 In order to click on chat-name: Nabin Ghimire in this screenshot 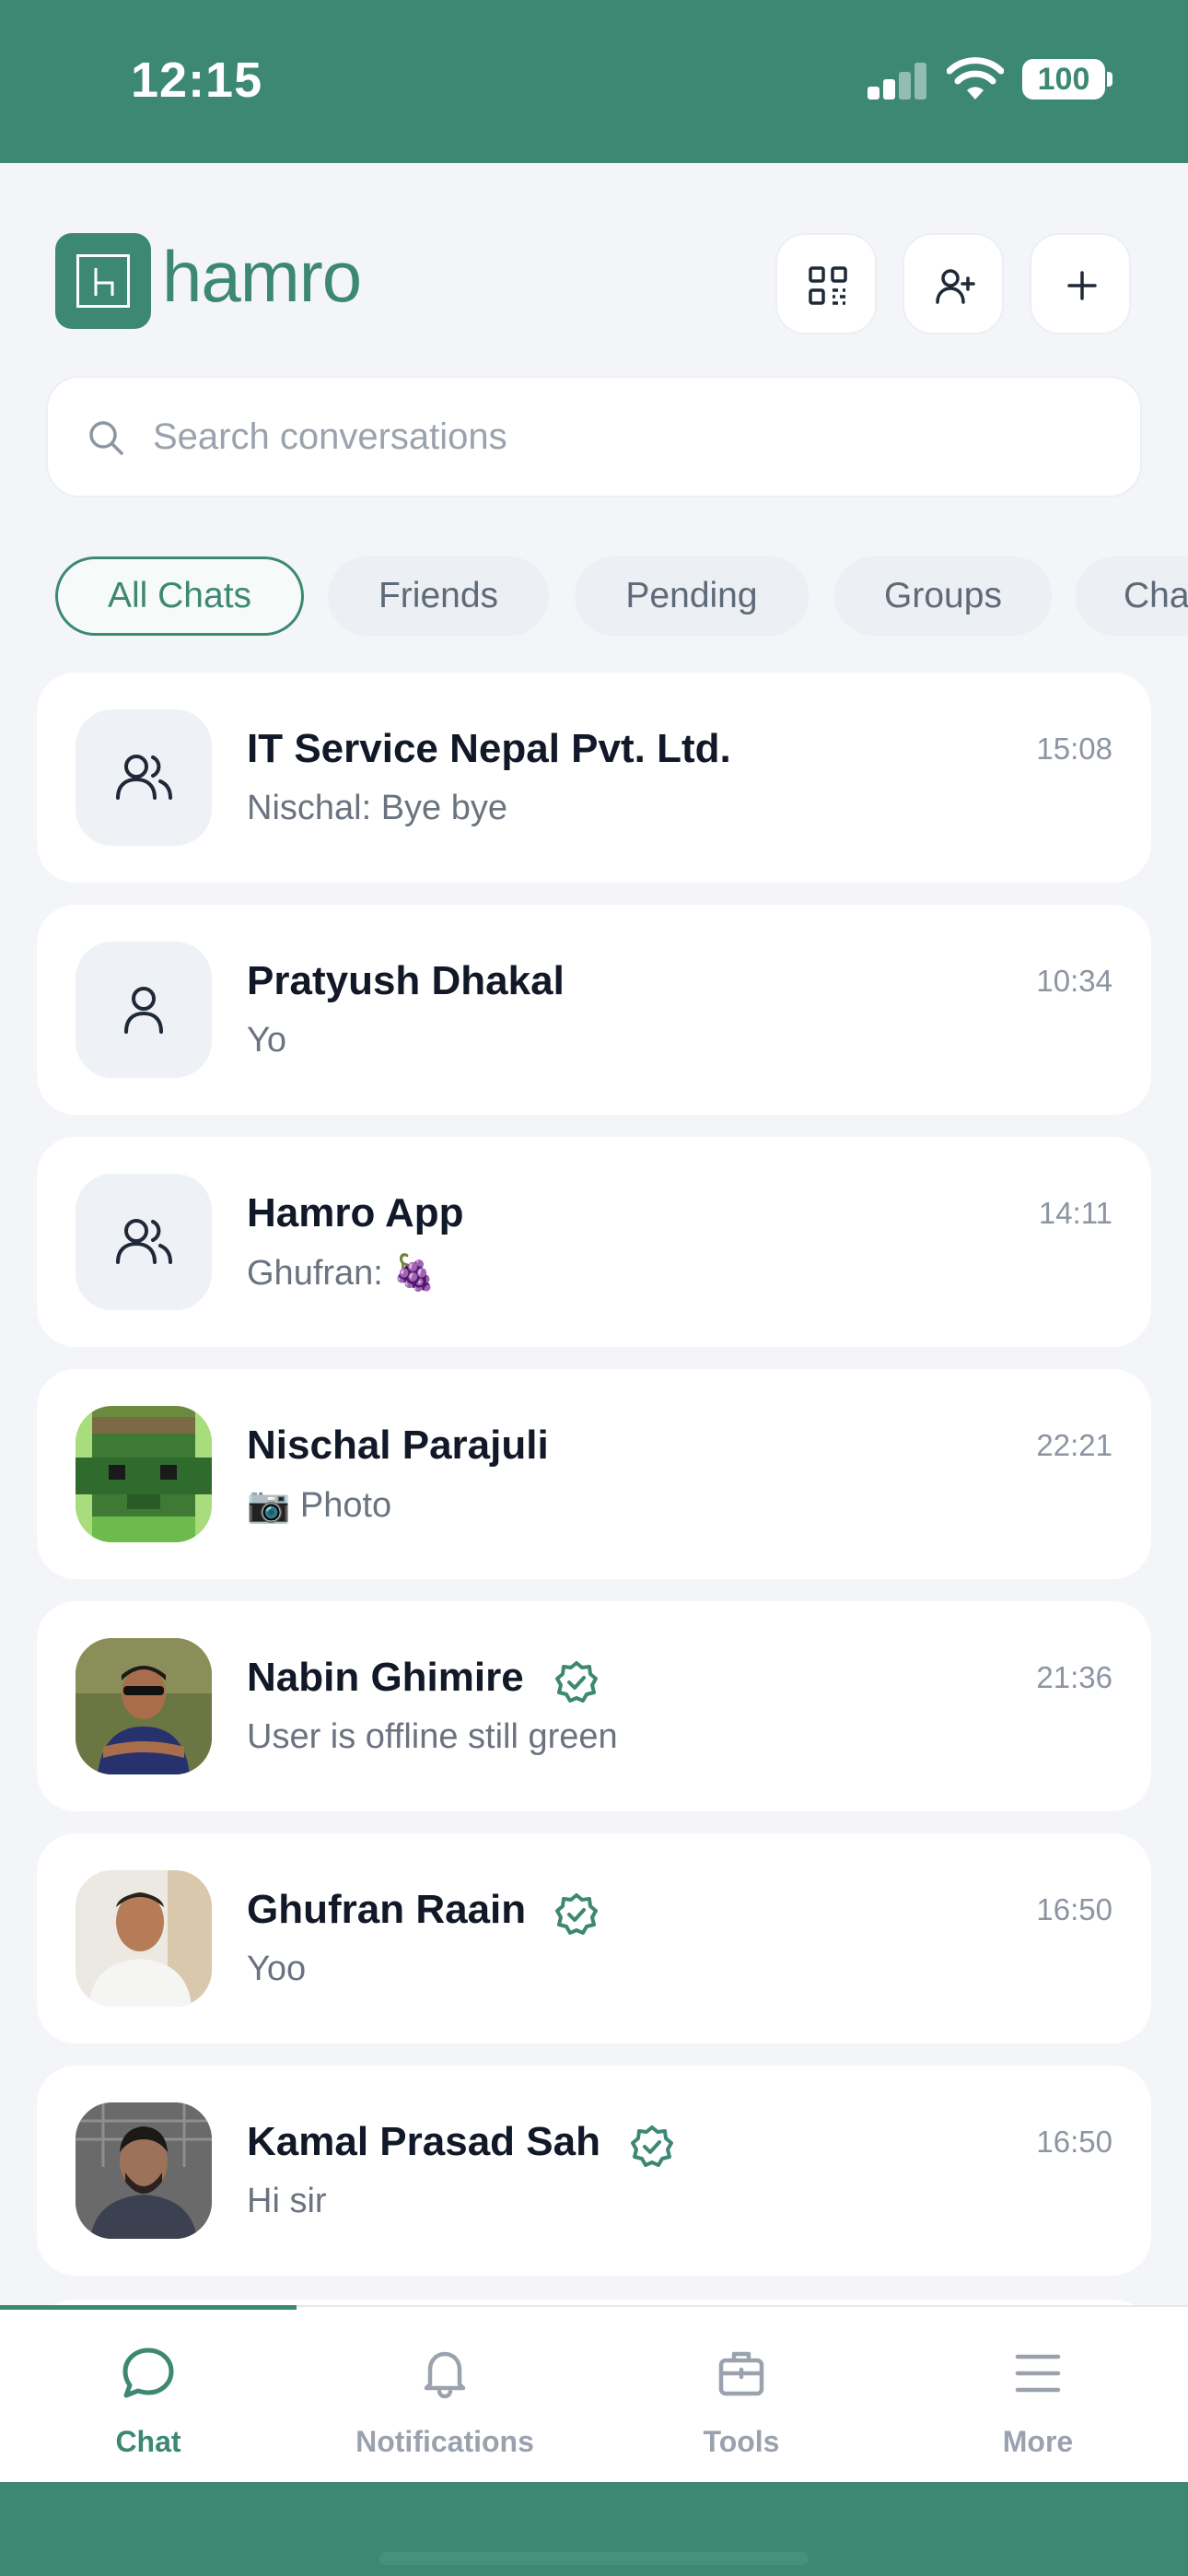, I will do `click(386, 1677)`.